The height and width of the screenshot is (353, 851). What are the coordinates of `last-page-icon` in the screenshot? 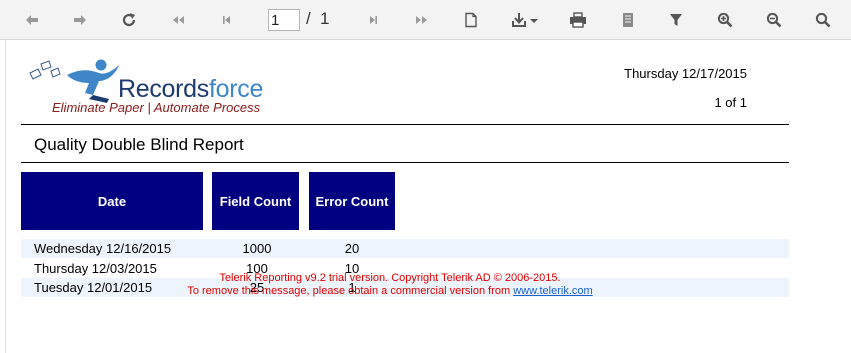 It's located at (422, 20).